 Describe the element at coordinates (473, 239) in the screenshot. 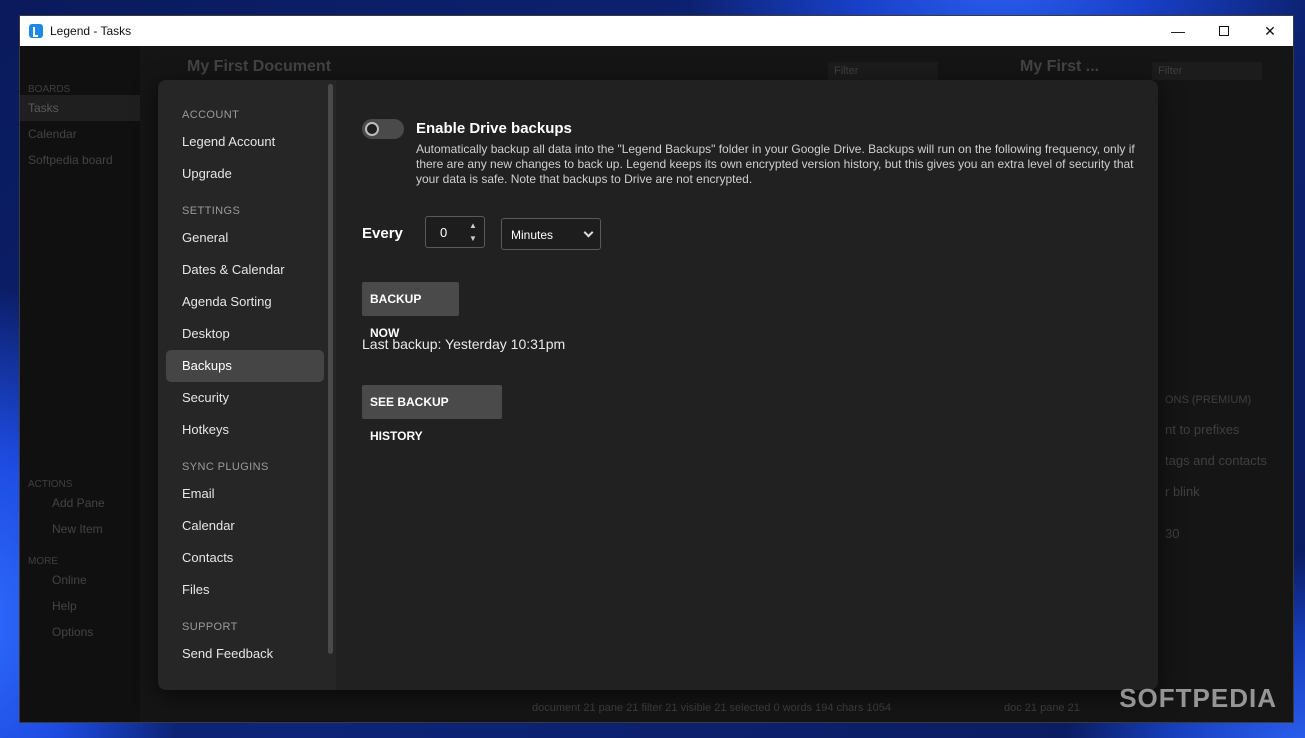

I see `decrement-icon: ▼` at that location.